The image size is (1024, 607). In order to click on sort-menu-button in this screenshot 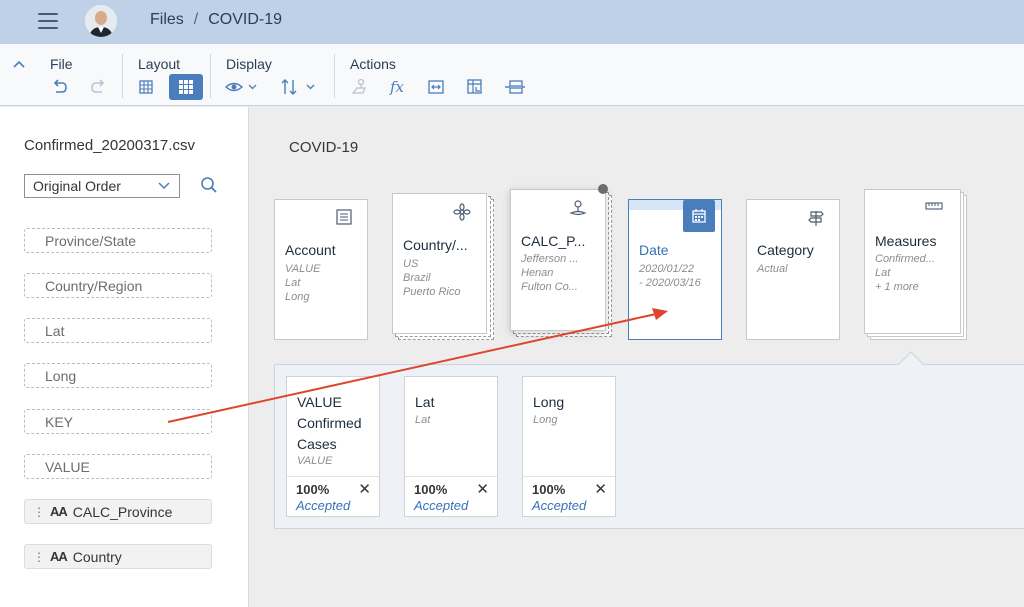, I will do `click(299, 87)`.